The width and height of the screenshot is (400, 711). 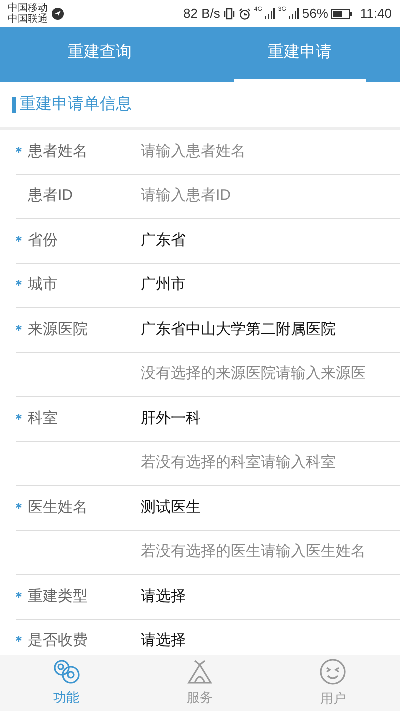 What do you see at coordinates (43, 285) in the screenshot?
I see `field-label: 城市` at bounding box center [43, 285].